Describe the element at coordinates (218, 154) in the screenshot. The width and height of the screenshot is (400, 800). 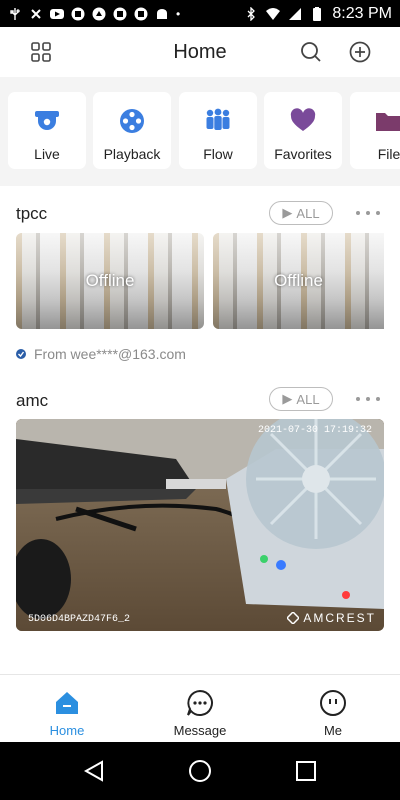
I see `tile-label: Flow` at that location.